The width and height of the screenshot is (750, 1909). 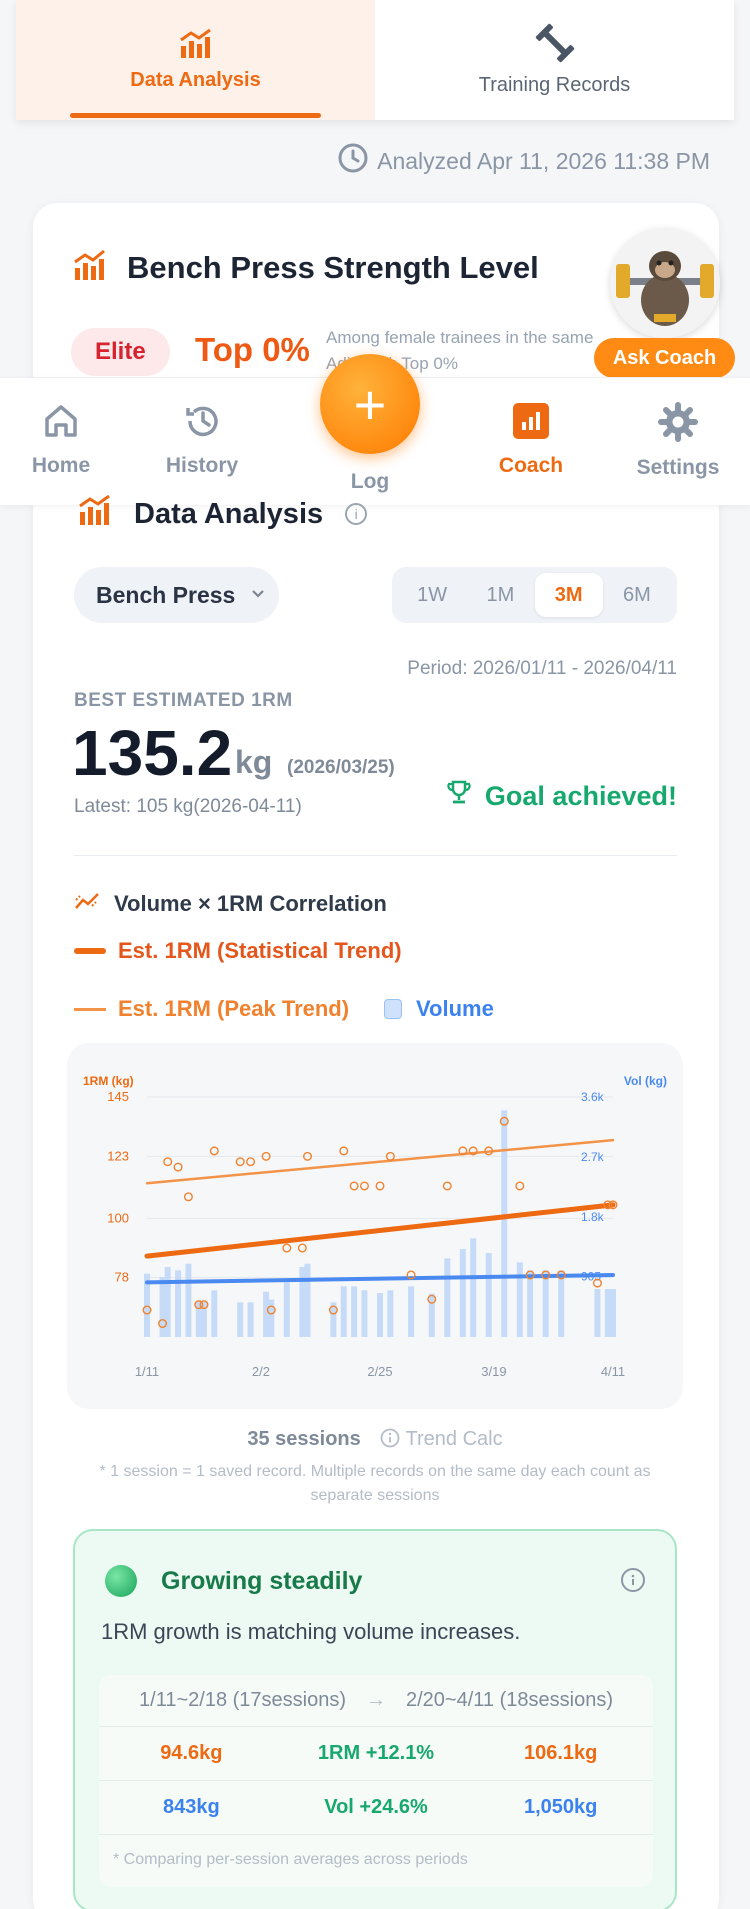 I want to click on divider, so click(x=375, y=855).